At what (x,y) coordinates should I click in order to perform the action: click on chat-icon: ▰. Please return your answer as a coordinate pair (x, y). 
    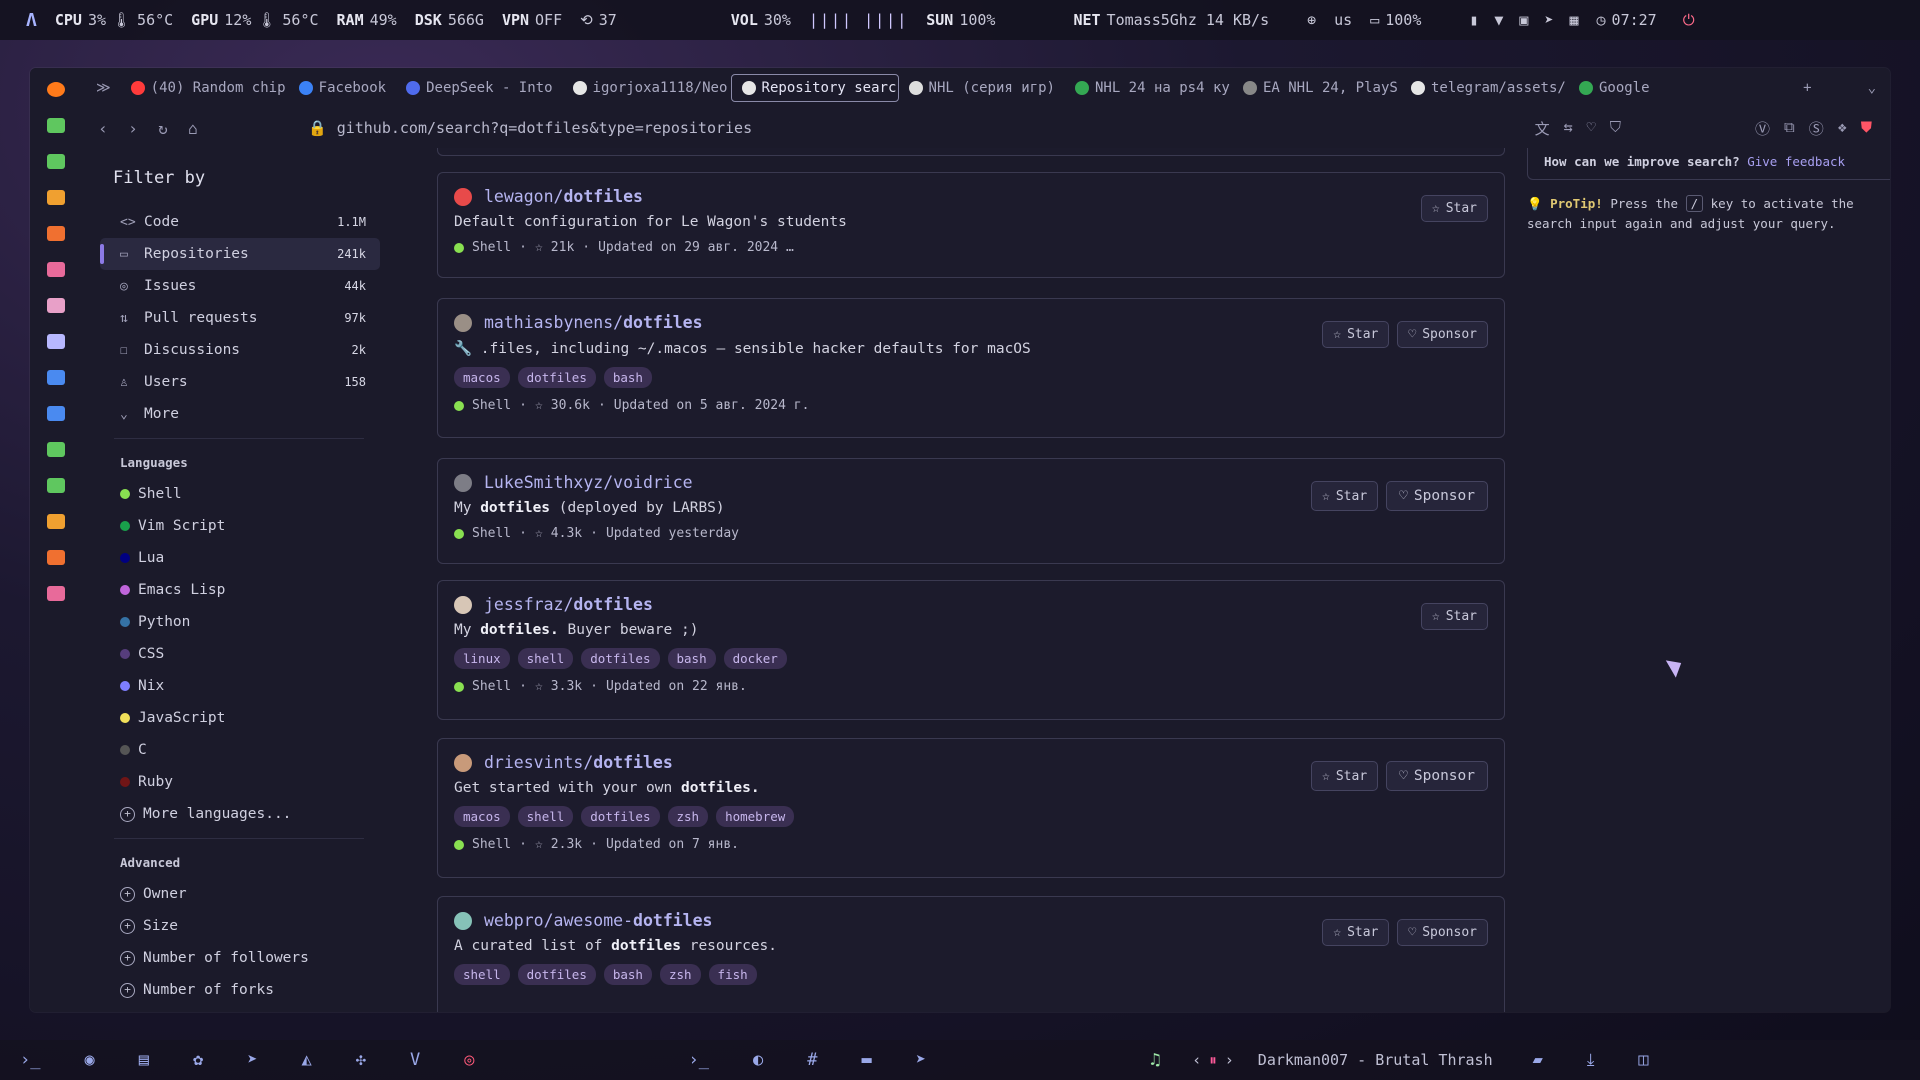
    Looking at the image, I should click on (1538, 1060).